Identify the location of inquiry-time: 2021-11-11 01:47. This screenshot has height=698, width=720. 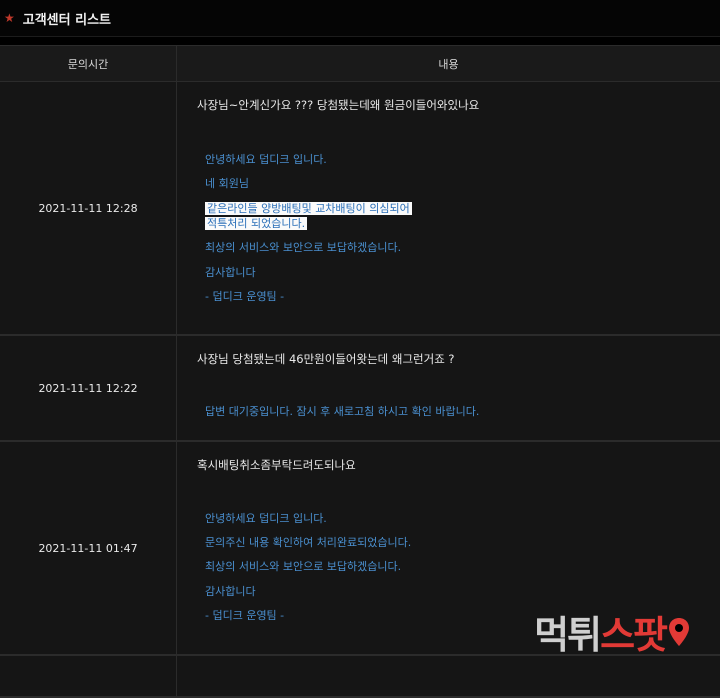
(88, 548).